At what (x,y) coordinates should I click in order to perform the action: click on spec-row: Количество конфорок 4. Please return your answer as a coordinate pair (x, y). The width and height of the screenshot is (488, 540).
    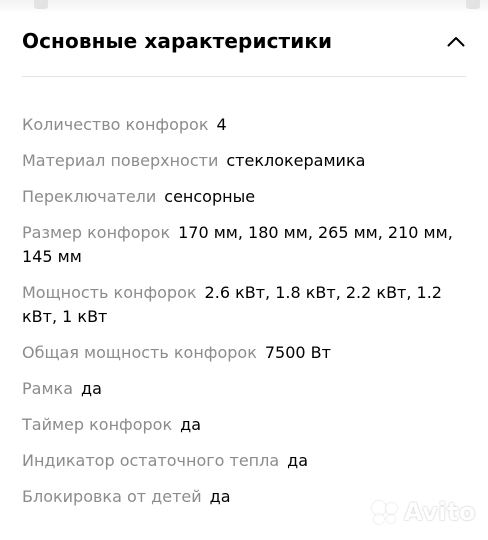
    Looking at the image, I should click on (245, 125).